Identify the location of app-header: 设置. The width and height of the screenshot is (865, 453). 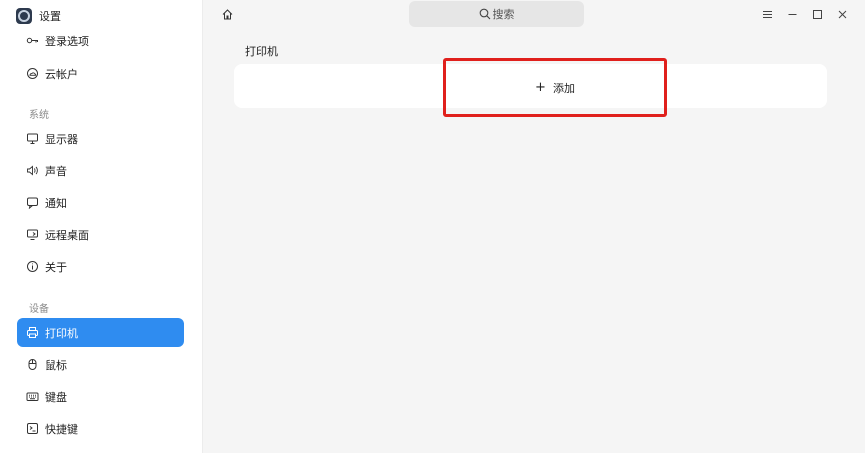
(38, 16).